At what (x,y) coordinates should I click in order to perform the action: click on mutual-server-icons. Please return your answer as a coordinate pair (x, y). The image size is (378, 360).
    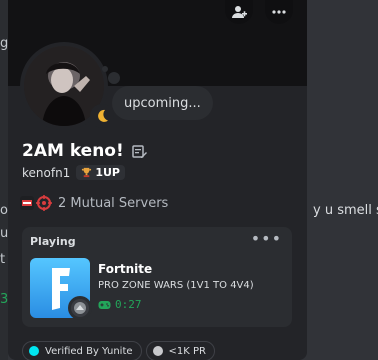
    Looking at the image, I should click on (36, 203).